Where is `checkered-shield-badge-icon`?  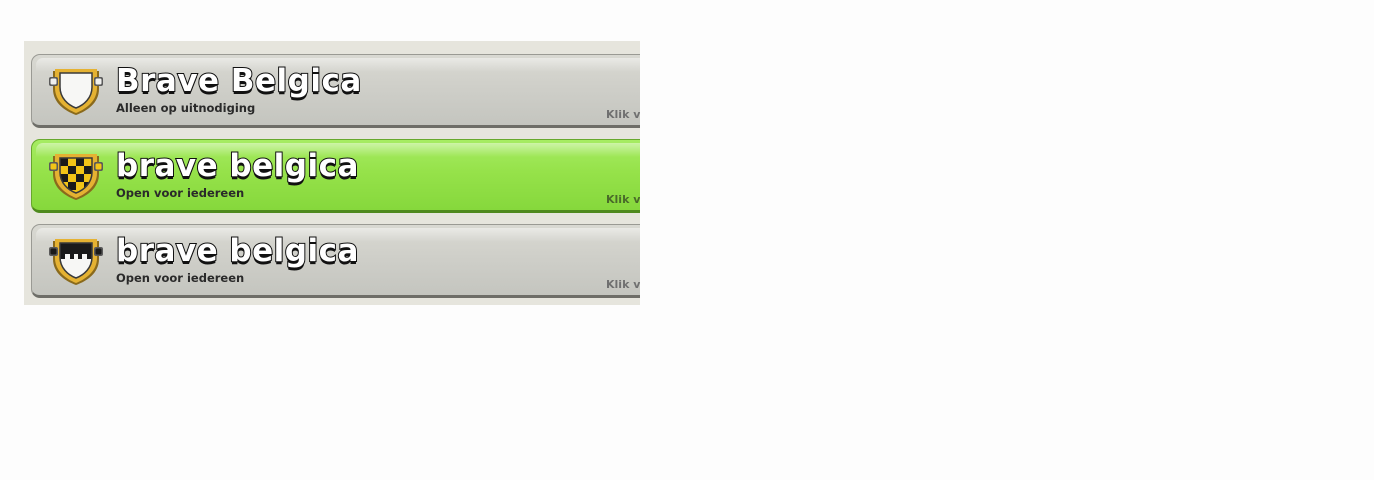
checkered-shield-badge-icon is located at coordinates (76, 177).